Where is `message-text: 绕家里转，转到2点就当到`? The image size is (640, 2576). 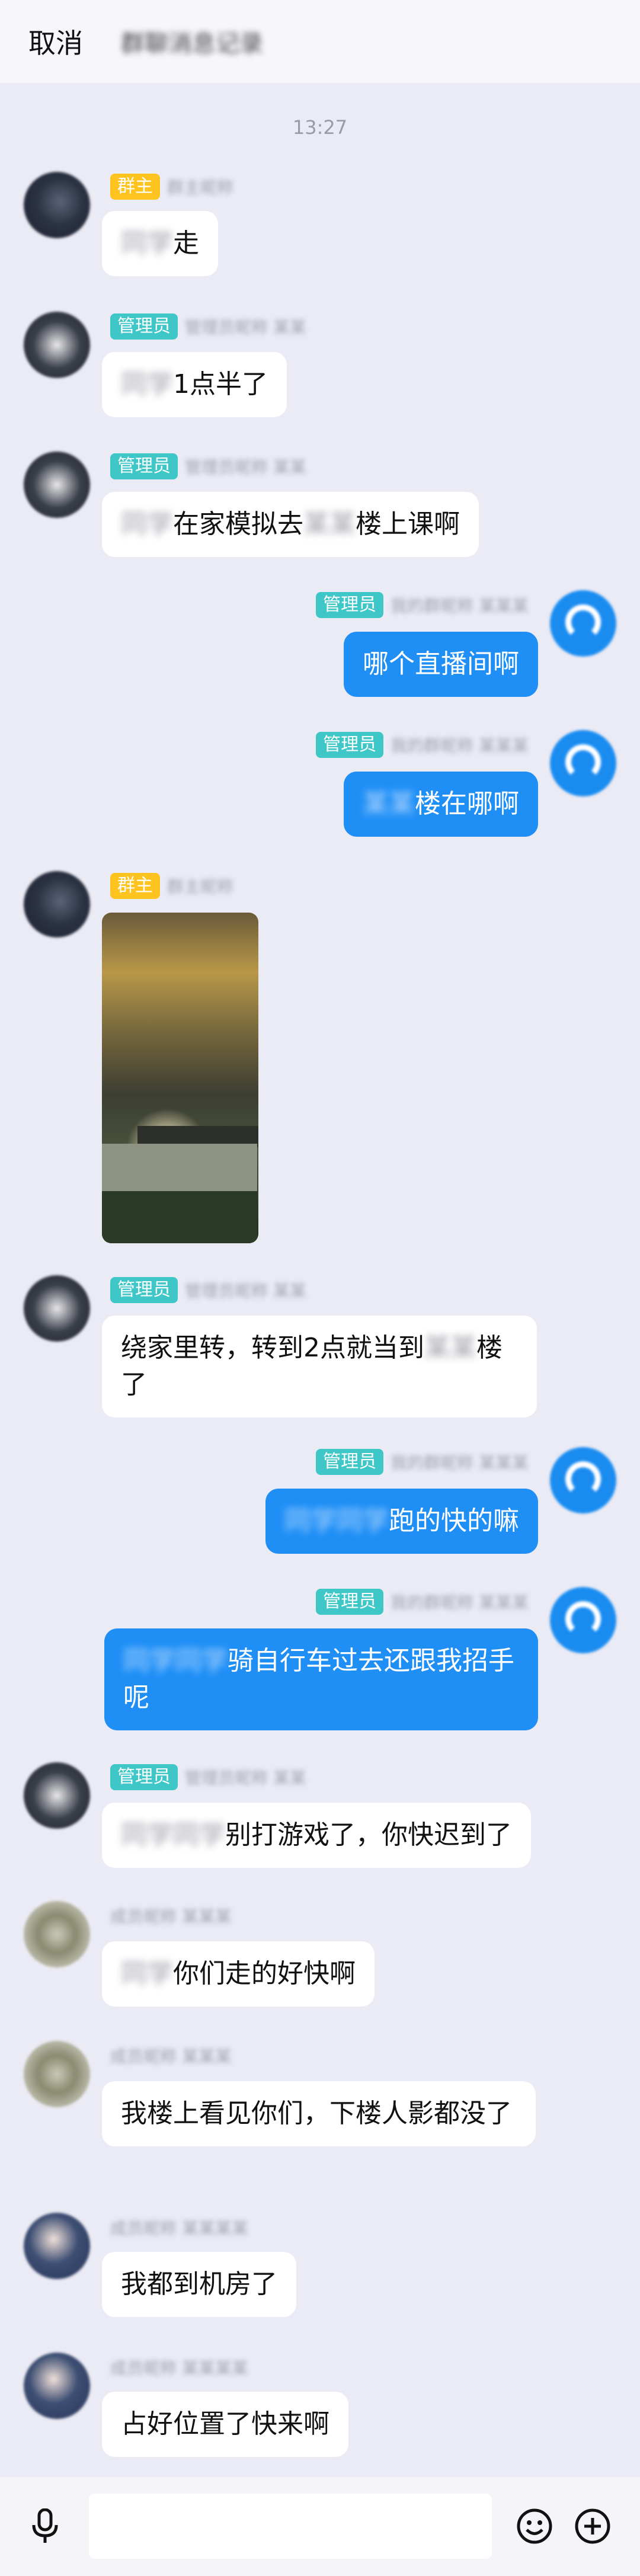 message-text: 绕家里转，转到2点就当到 is located at coordinates (272, 1348).